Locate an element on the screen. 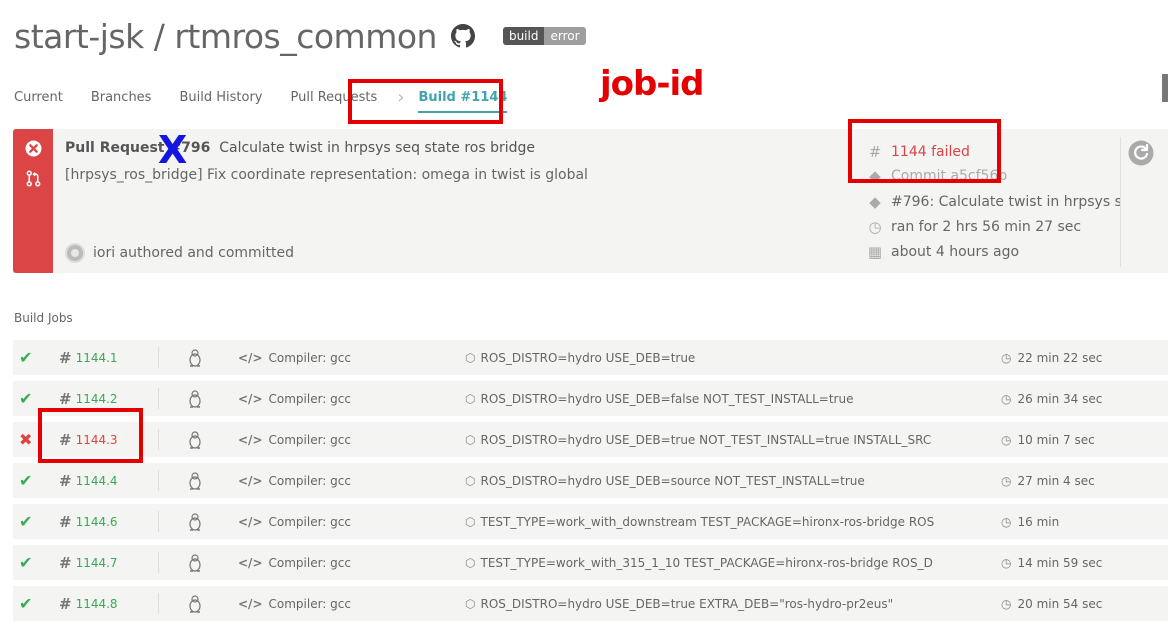 This screenshot has height=641, width=1168. job-number-text: 1144.1 is located at coordinates (97, 358).